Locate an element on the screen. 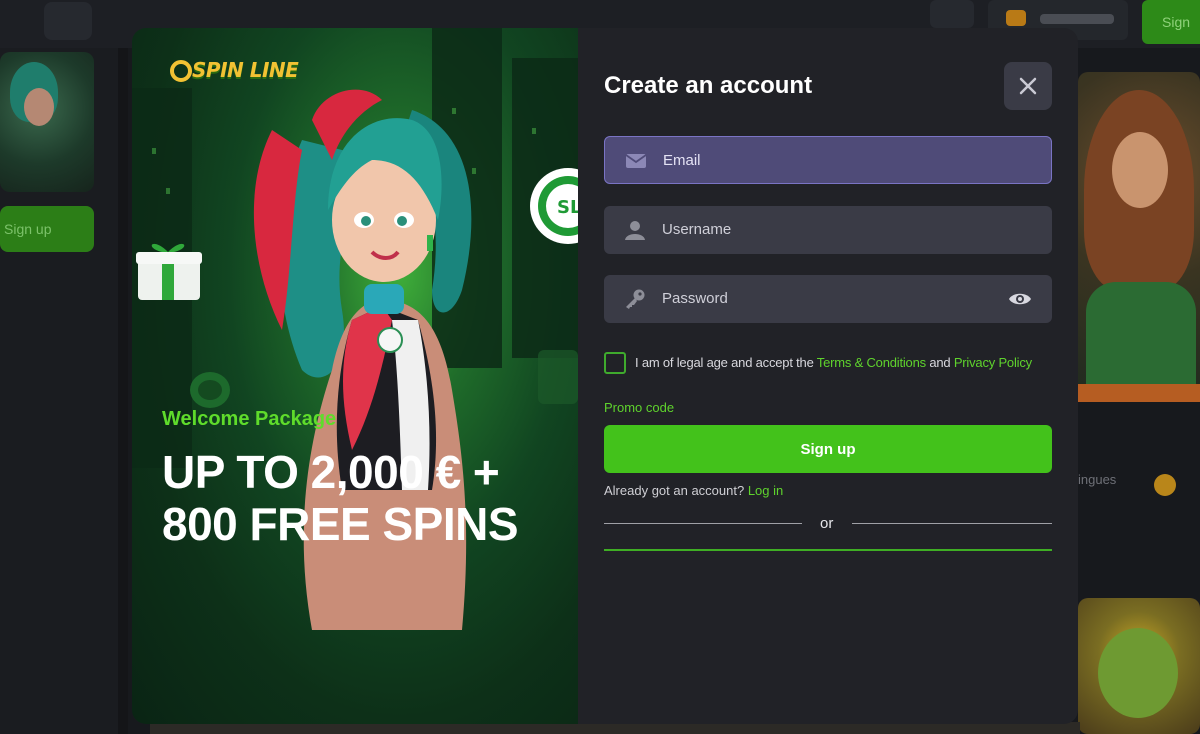 This screenshot has height=734, width=1200. background-balance-bar is located at coordinates (1077, 19).